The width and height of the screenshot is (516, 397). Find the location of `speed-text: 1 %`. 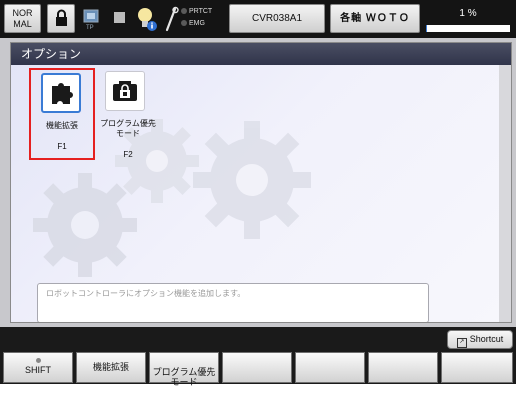

speed-text: 1 % is located at coordinates (468, 13).